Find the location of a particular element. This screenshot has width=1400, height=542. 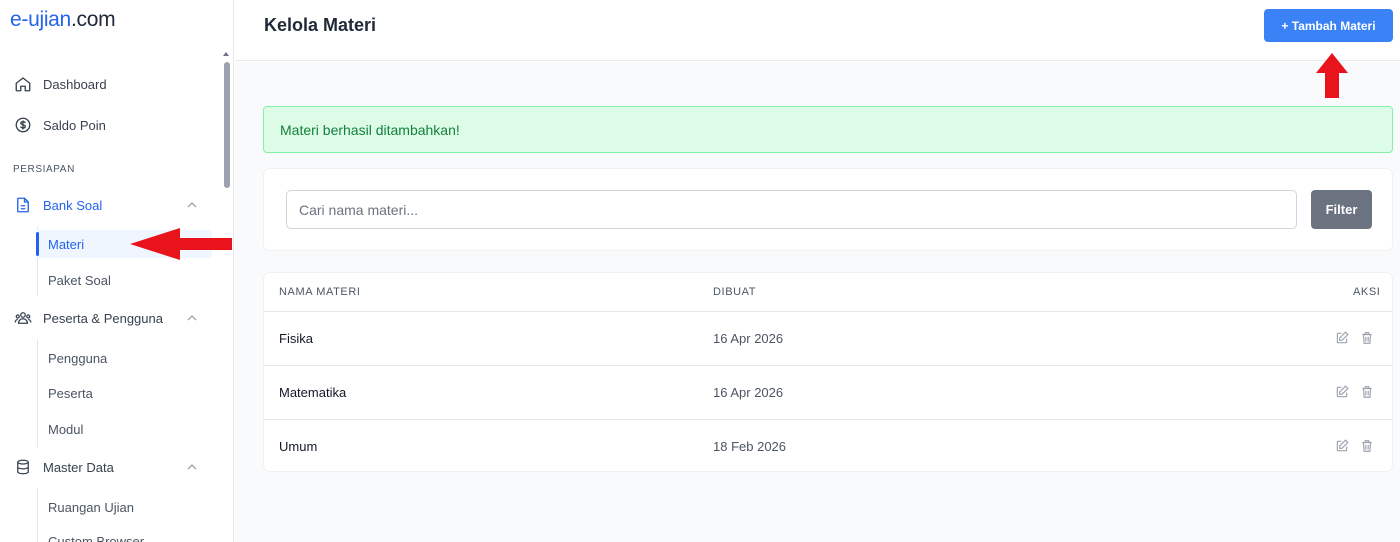

cell-name: Matematika is located at coordinates (313, 392).